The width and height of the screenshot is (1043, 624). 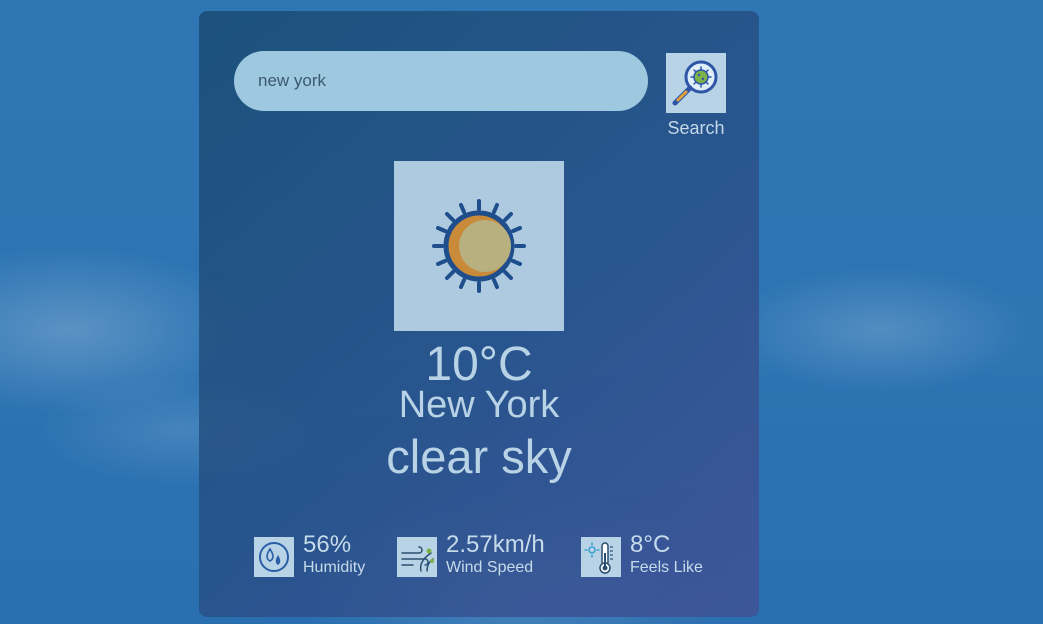 What do you see at coordinates (441, 81) in the screenshot?
I see `search-input` at bounding box center [441, 81].